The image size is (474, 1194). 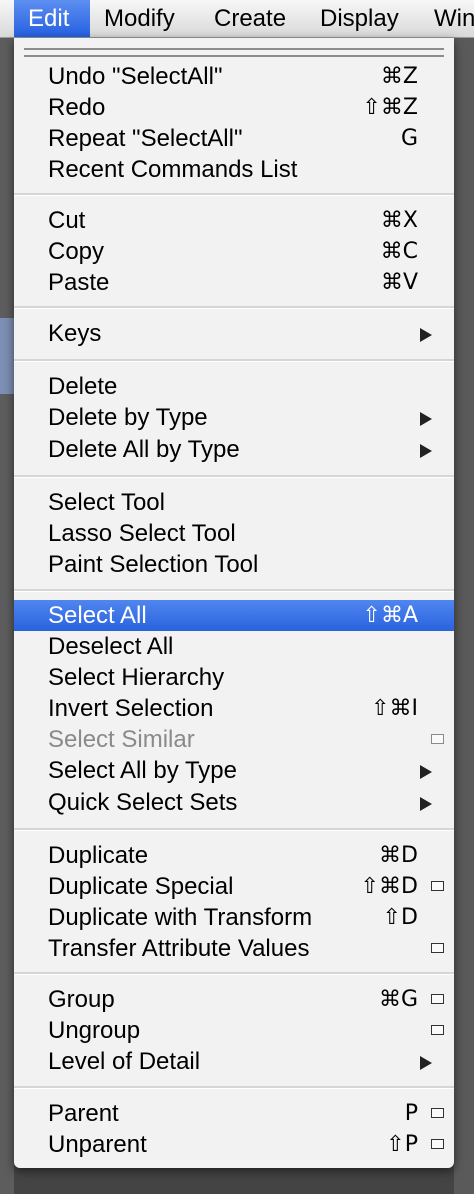 What do you see at coordinates (131, 708) in the screenshot?
I see `menu-item-label: Invert Selection` at bounding box center [131, 708].